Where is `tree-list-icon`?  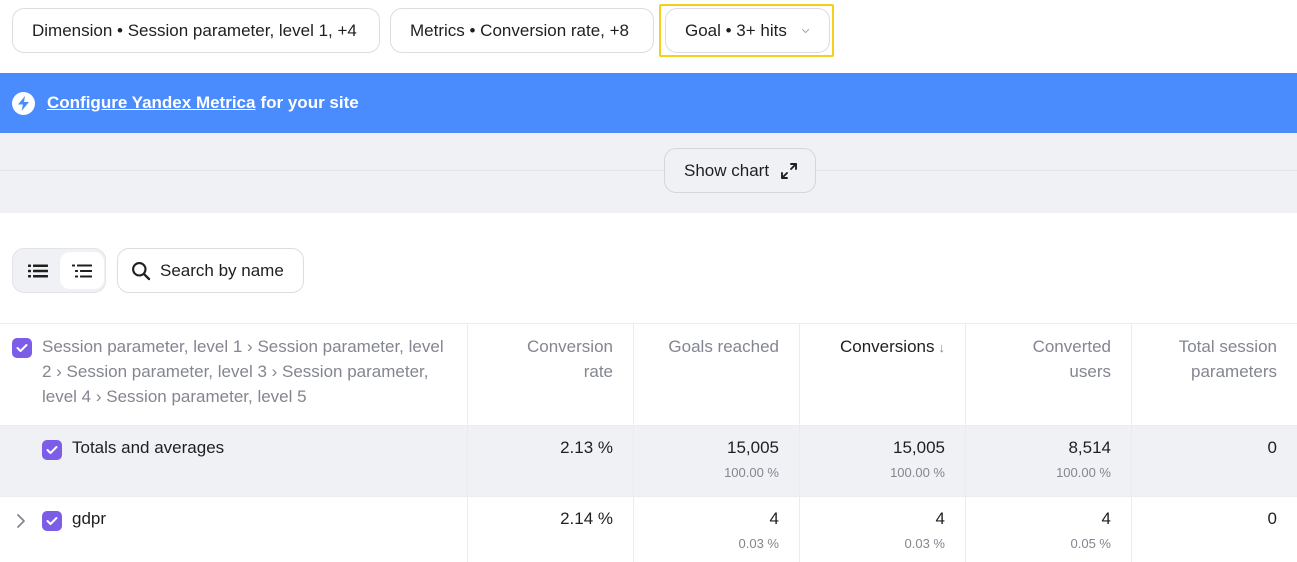
tree-list-icon is located at coordinates (82, 270).